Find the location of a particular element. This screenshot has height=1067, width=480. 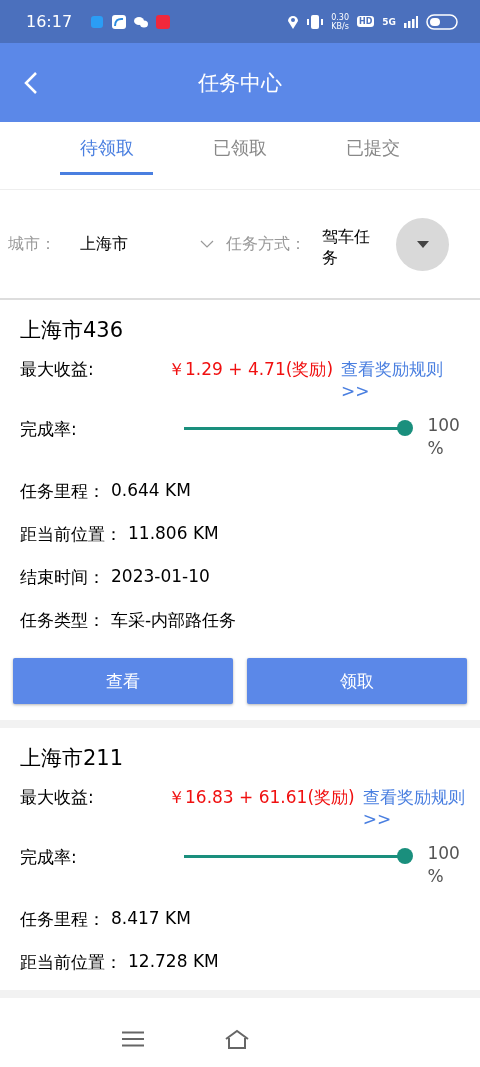

detail-value: 2023-01-10 is located at coordinates (160, 577).